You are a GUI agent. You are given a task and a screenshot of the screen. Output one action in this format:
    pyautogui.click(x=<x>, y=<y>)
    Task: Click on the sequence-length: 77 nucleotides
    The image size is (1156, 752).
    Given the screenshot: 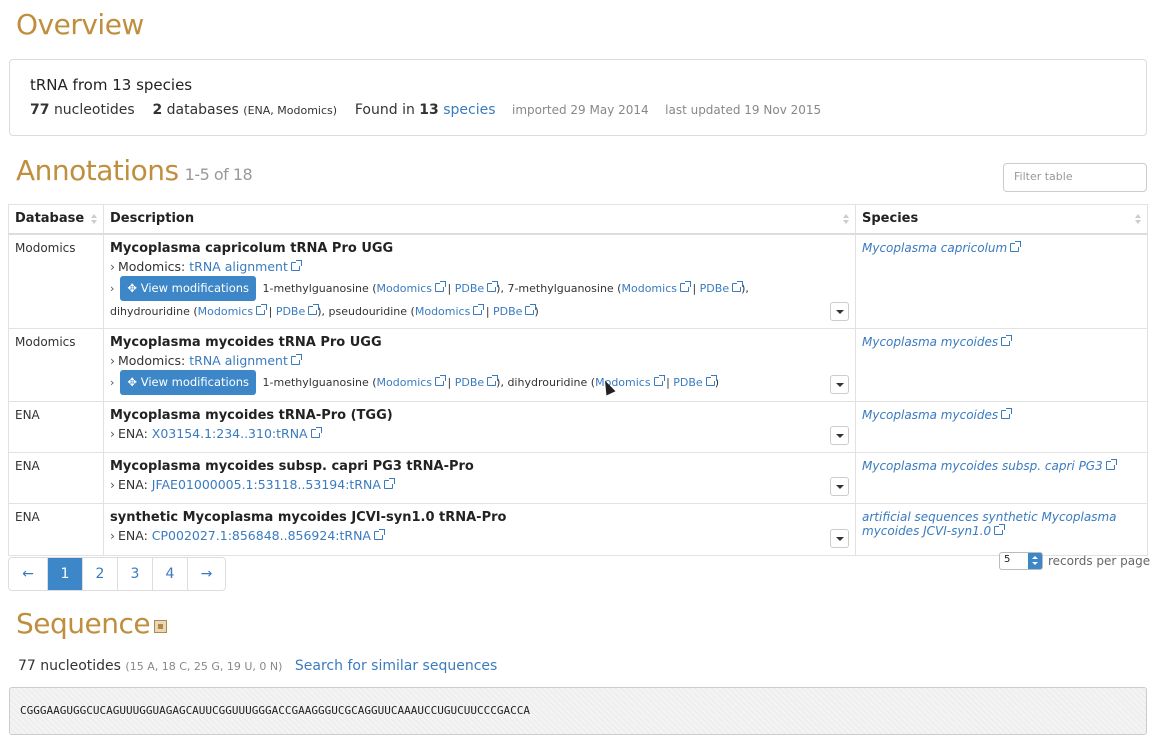 What is the action you would take?
    pyautogui.click(x=69, y=666)
    